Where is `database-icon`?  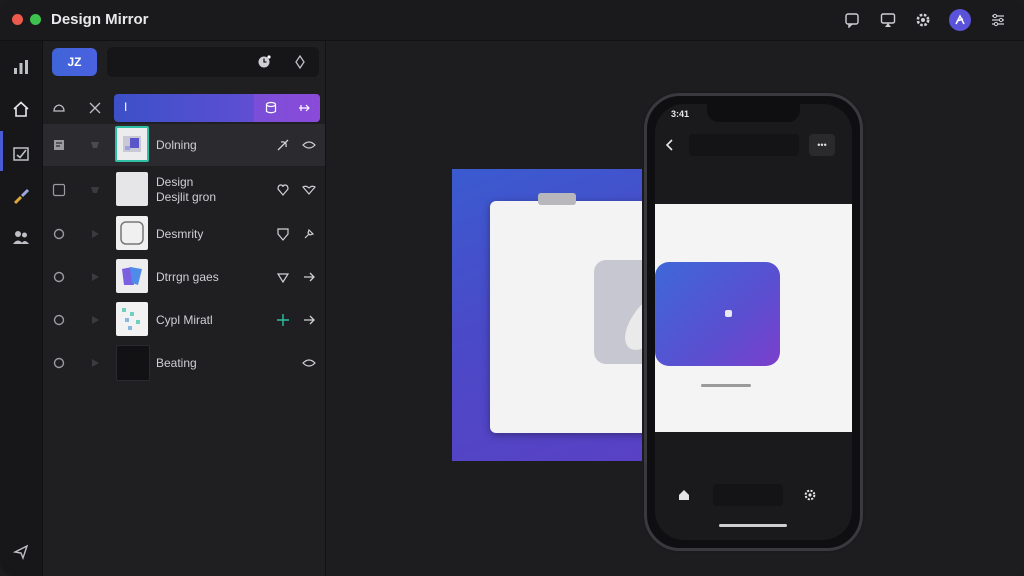 database-icon is located at coordinates (271, 108).